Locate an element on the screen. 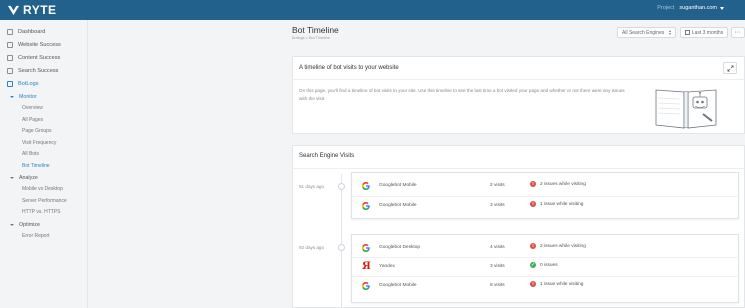 Image resolution: width=745 pixels, height=308 pixels. day-label: 91 days ago is located at coordinates (312, 186).